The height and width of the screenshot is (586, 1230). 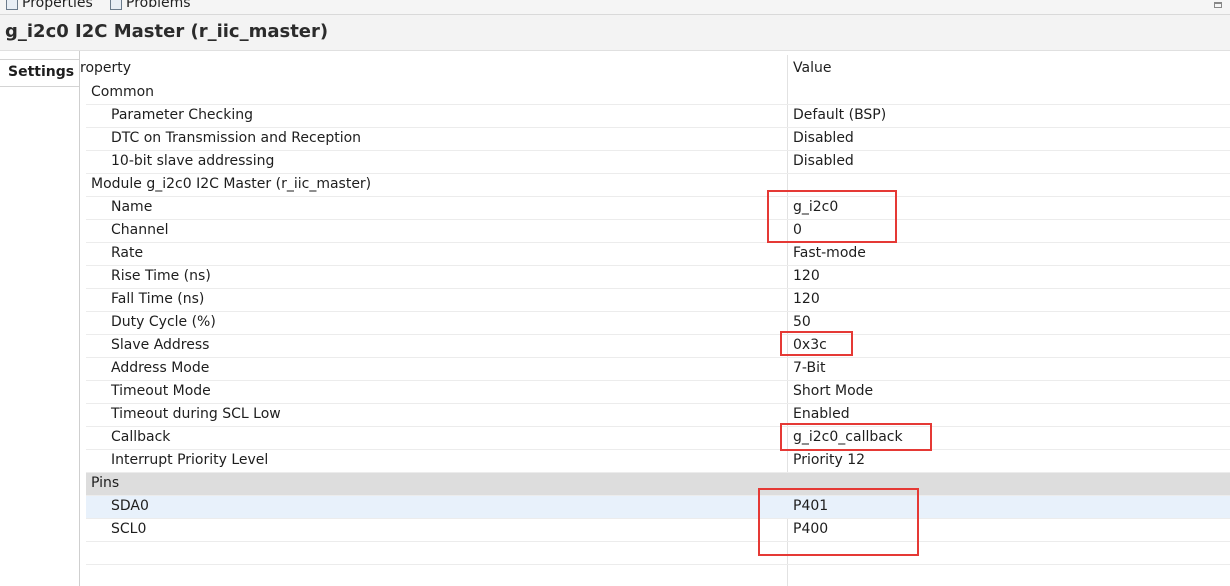 I want to click on properties-tab: Properties, so click(x=49, y=5).